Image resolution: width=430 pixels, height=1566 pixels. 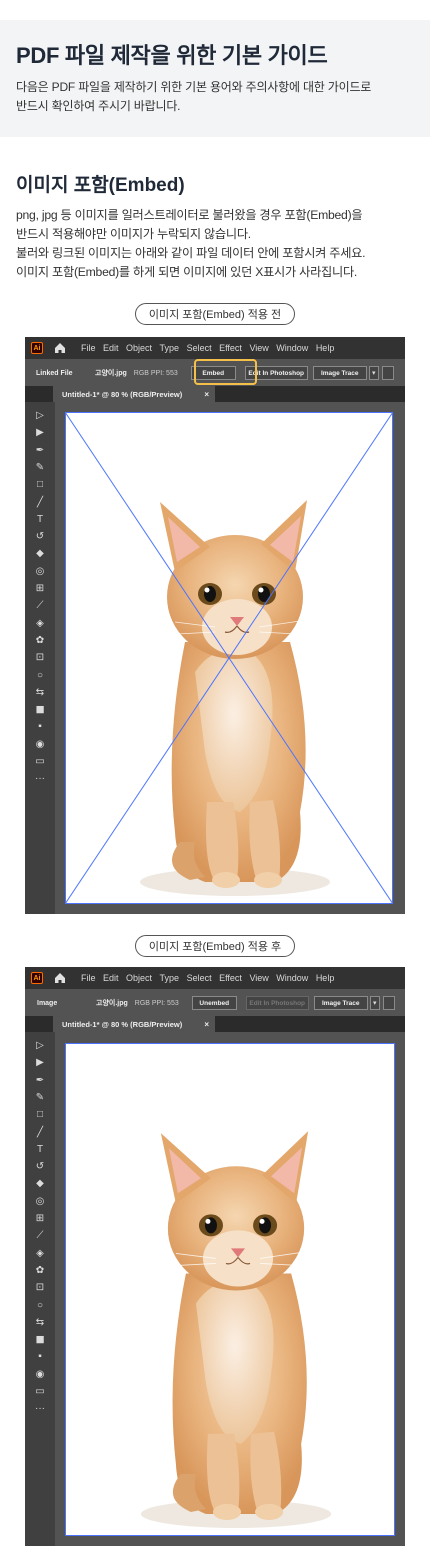 What do you see at coordinates (172, 55) in the screenshot?
I see `page-title: PDF 파일 제작을 위한 기본 가이드` at bounding box center [172, 55].